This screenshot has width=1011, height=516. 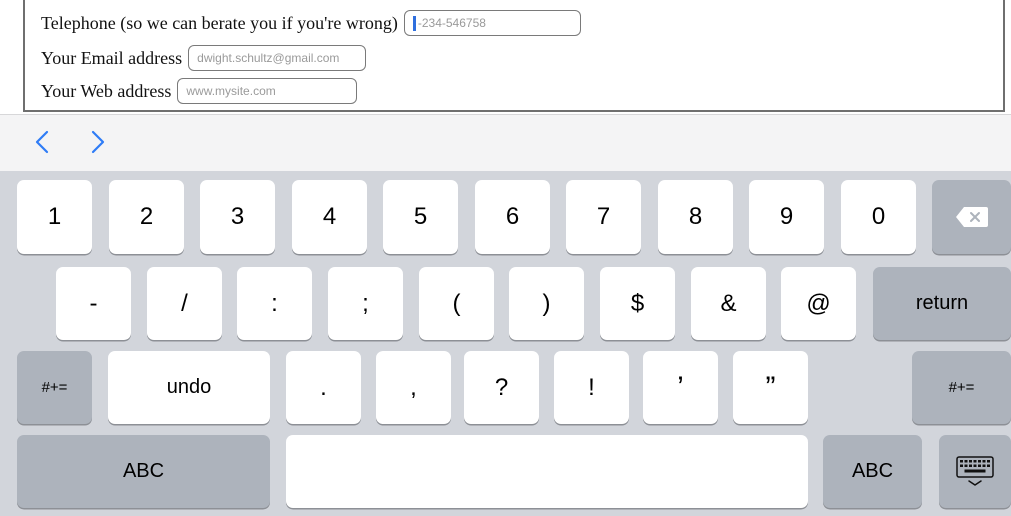 What do you see at coordinates (420, 217) in the screenshot?
I see `key-5: 5` at bounding box center [420, 217].